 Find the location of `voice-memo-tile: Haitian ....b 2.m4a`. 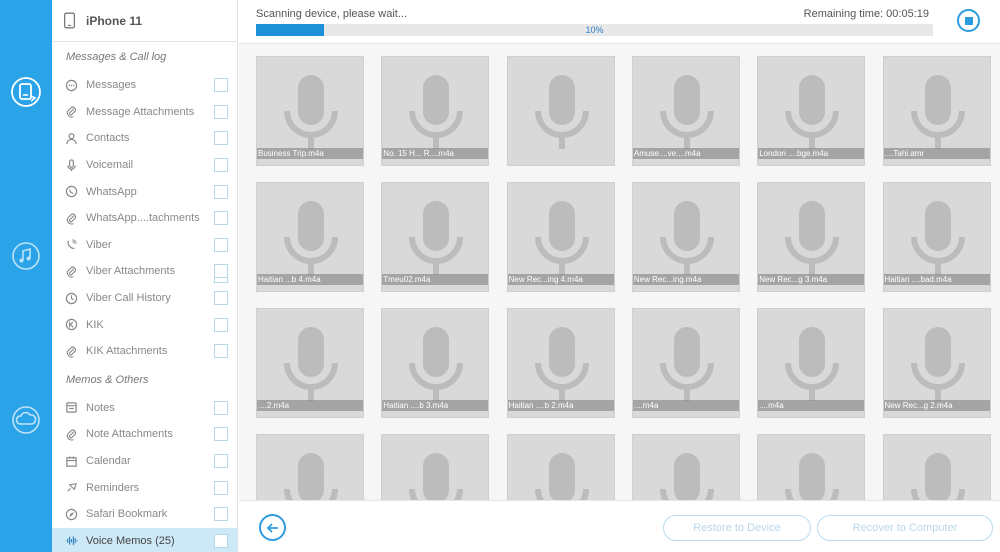

voice-memo-tile: Haitian ....b 2.m4a is located at coordinates (560, 363).